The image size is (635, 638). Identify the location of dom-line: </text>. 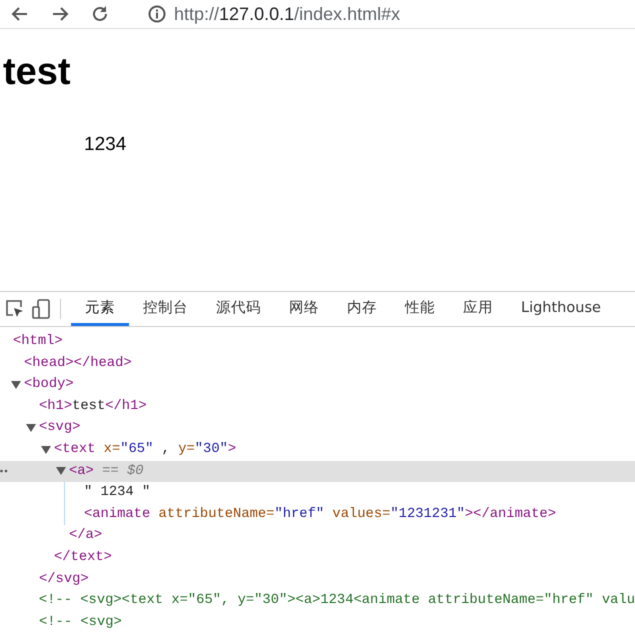
(83, 557).